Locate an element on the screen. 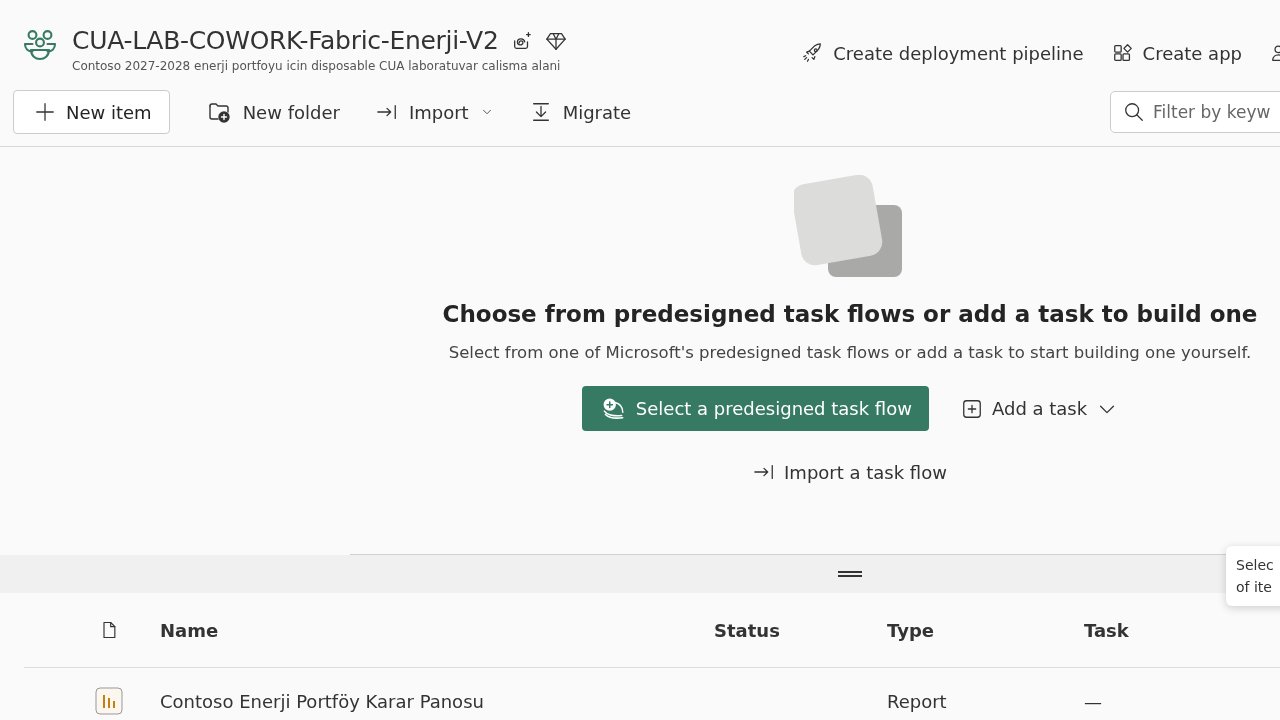 This screenshot has width=1280, height=720. column-header: Type is located at coordinates (984, 630).